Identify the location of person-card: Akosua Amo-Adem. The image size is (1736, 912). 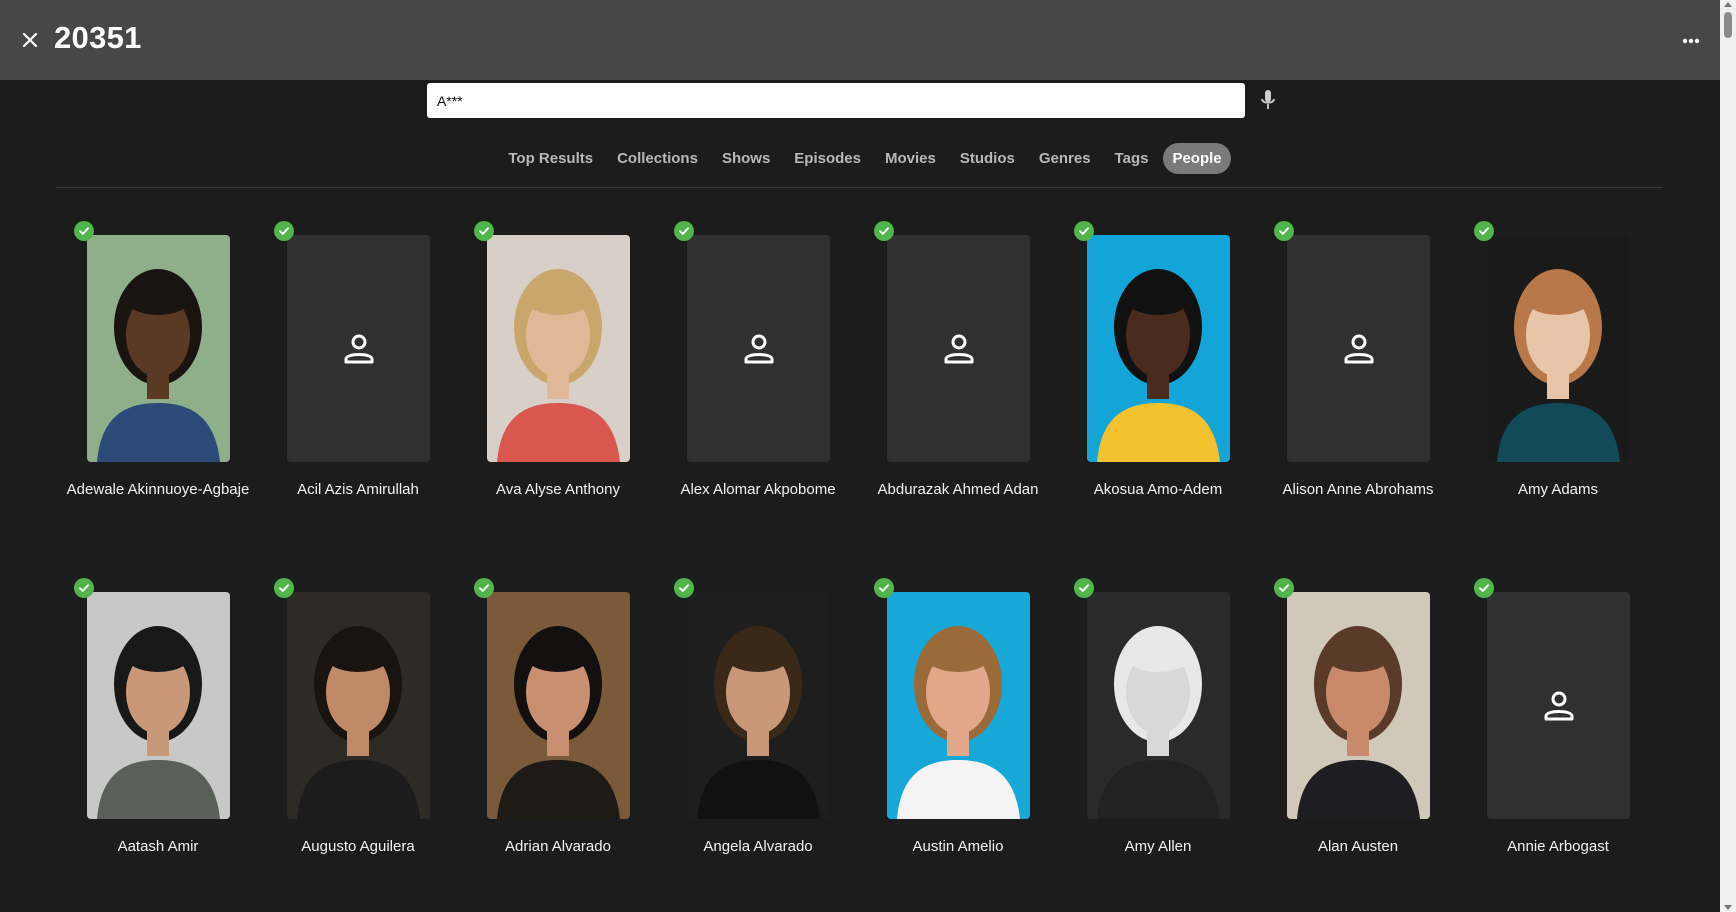
(1157, 371).